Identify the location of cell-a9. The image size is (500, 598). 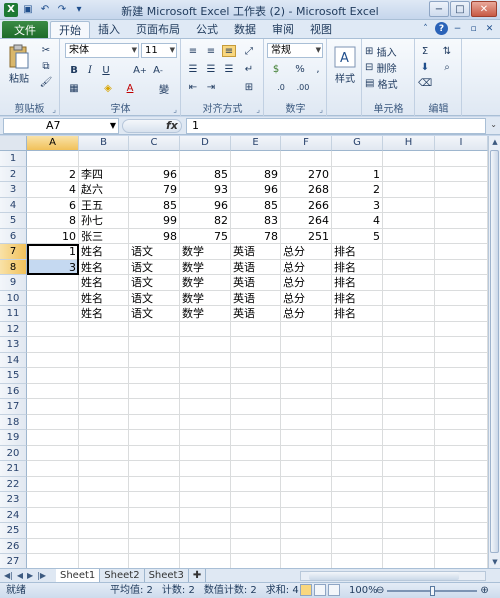
(53, 282).